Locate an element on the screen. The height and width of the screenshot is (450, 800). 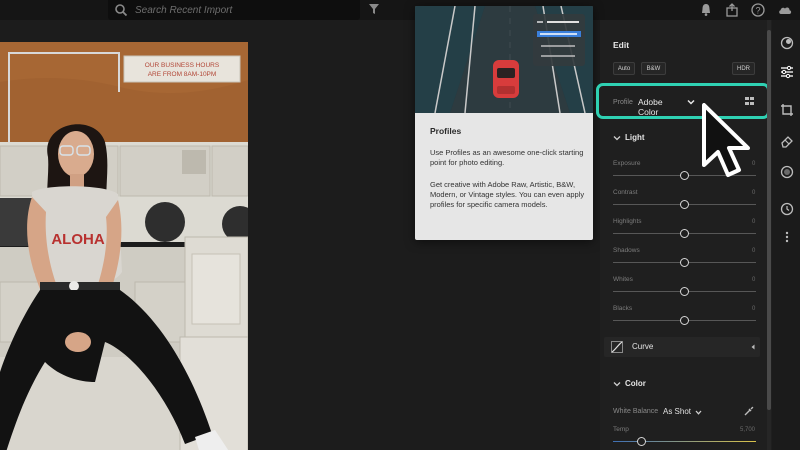
whites-value: 0 is located at coordinates (754, 280).